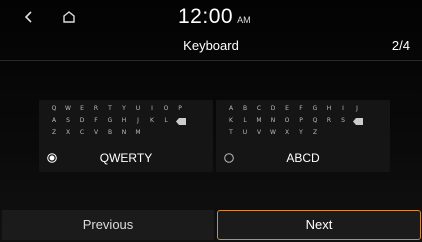 This screenshot has height=242, width=422. I want to click on status-bar: 12:00 AM, so click(211, 17).